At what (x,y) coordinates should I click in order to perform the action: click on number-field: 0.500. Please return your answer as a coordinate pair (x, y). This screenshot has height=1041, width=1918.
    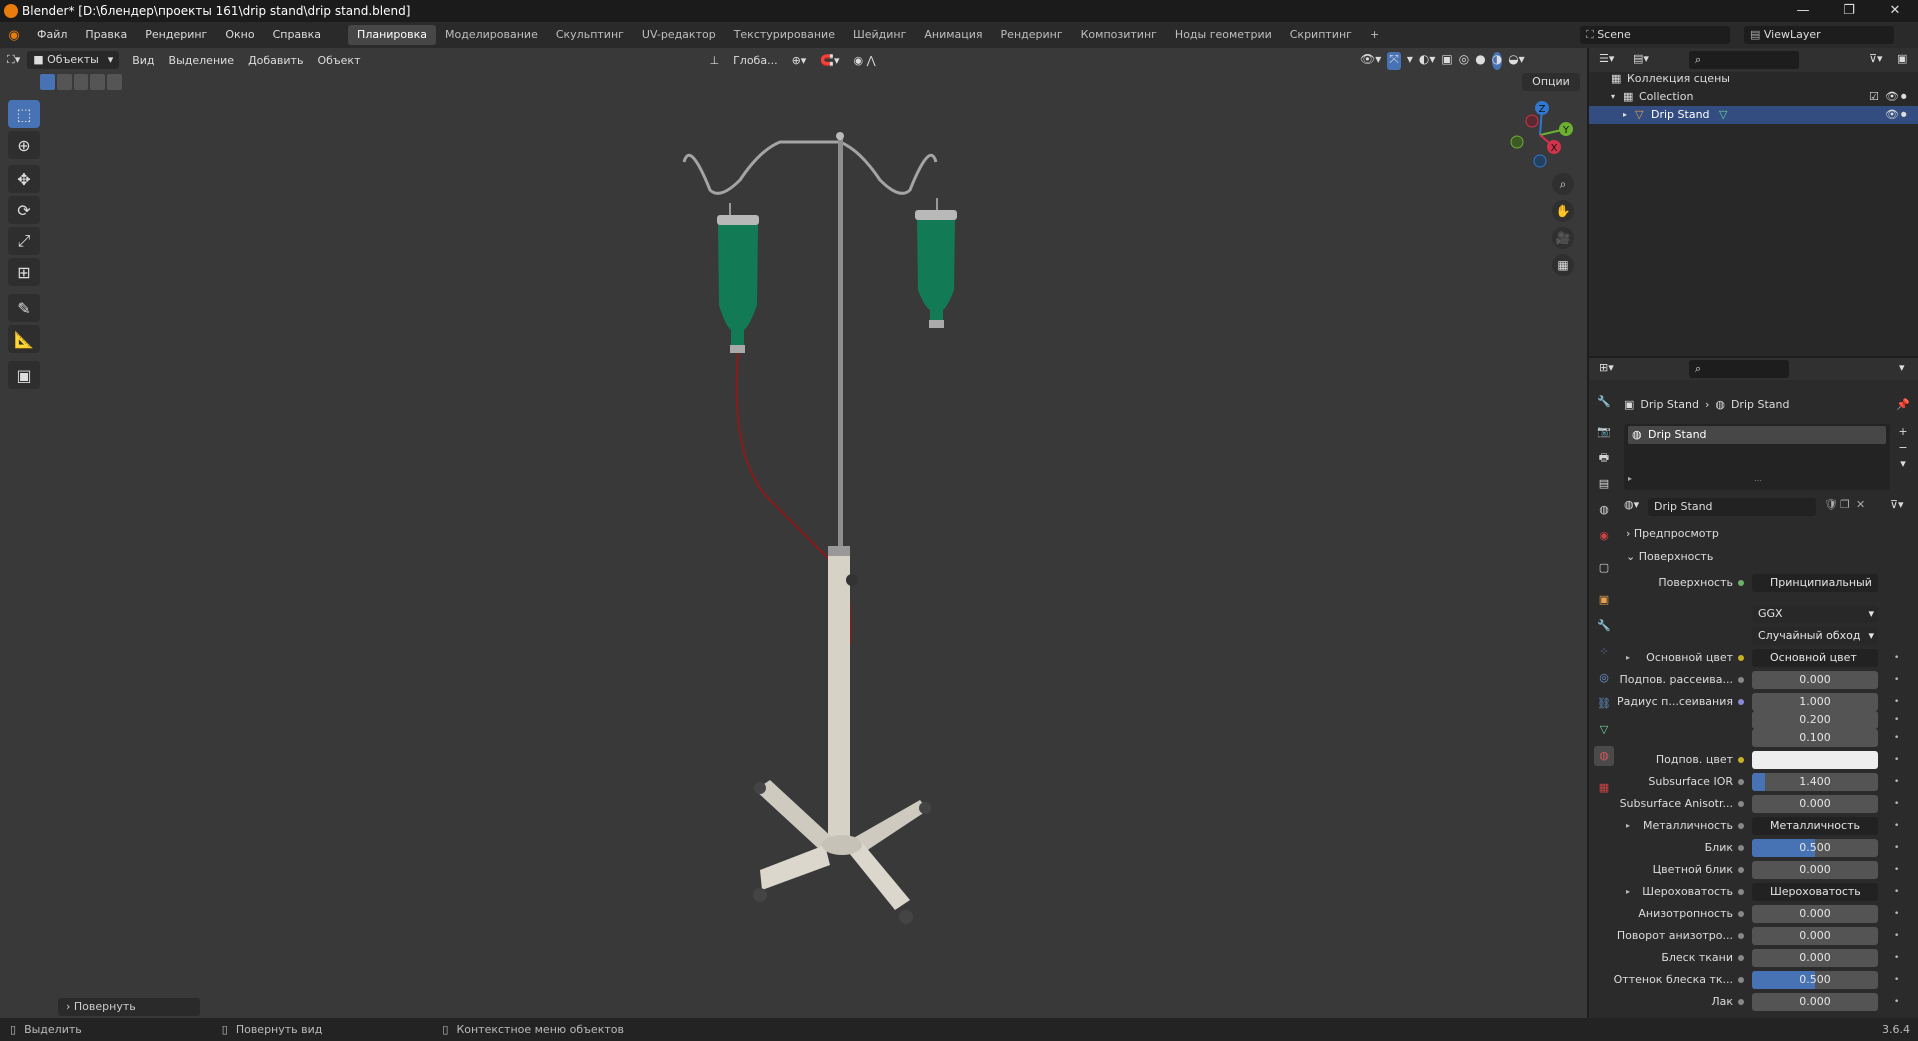
    Looking at the image, I should click on (1815, 980).